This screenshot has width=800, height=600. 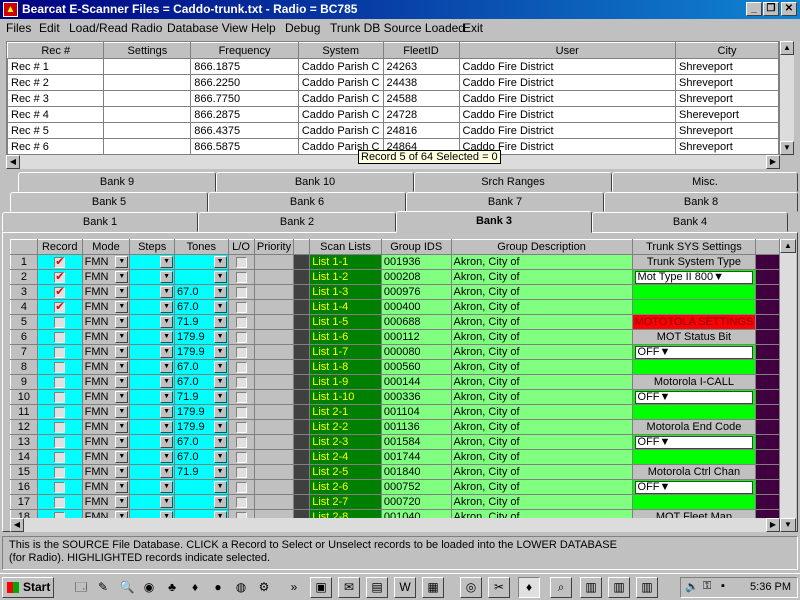 What do you see at coordinates (307, 202) in the screenshot?
I see `tab-bank-6: Bank 6` at bounding box center [307, 202].